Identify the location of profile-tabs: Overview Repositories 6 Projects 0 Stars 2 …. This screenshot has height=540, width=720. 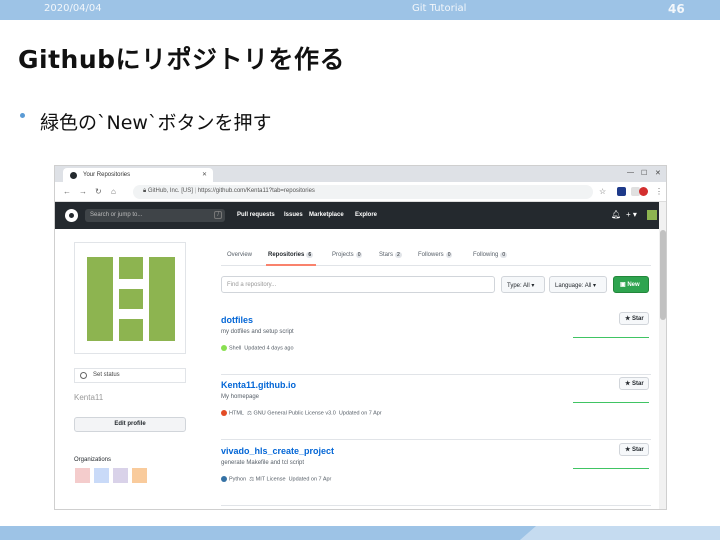
(436, 256).